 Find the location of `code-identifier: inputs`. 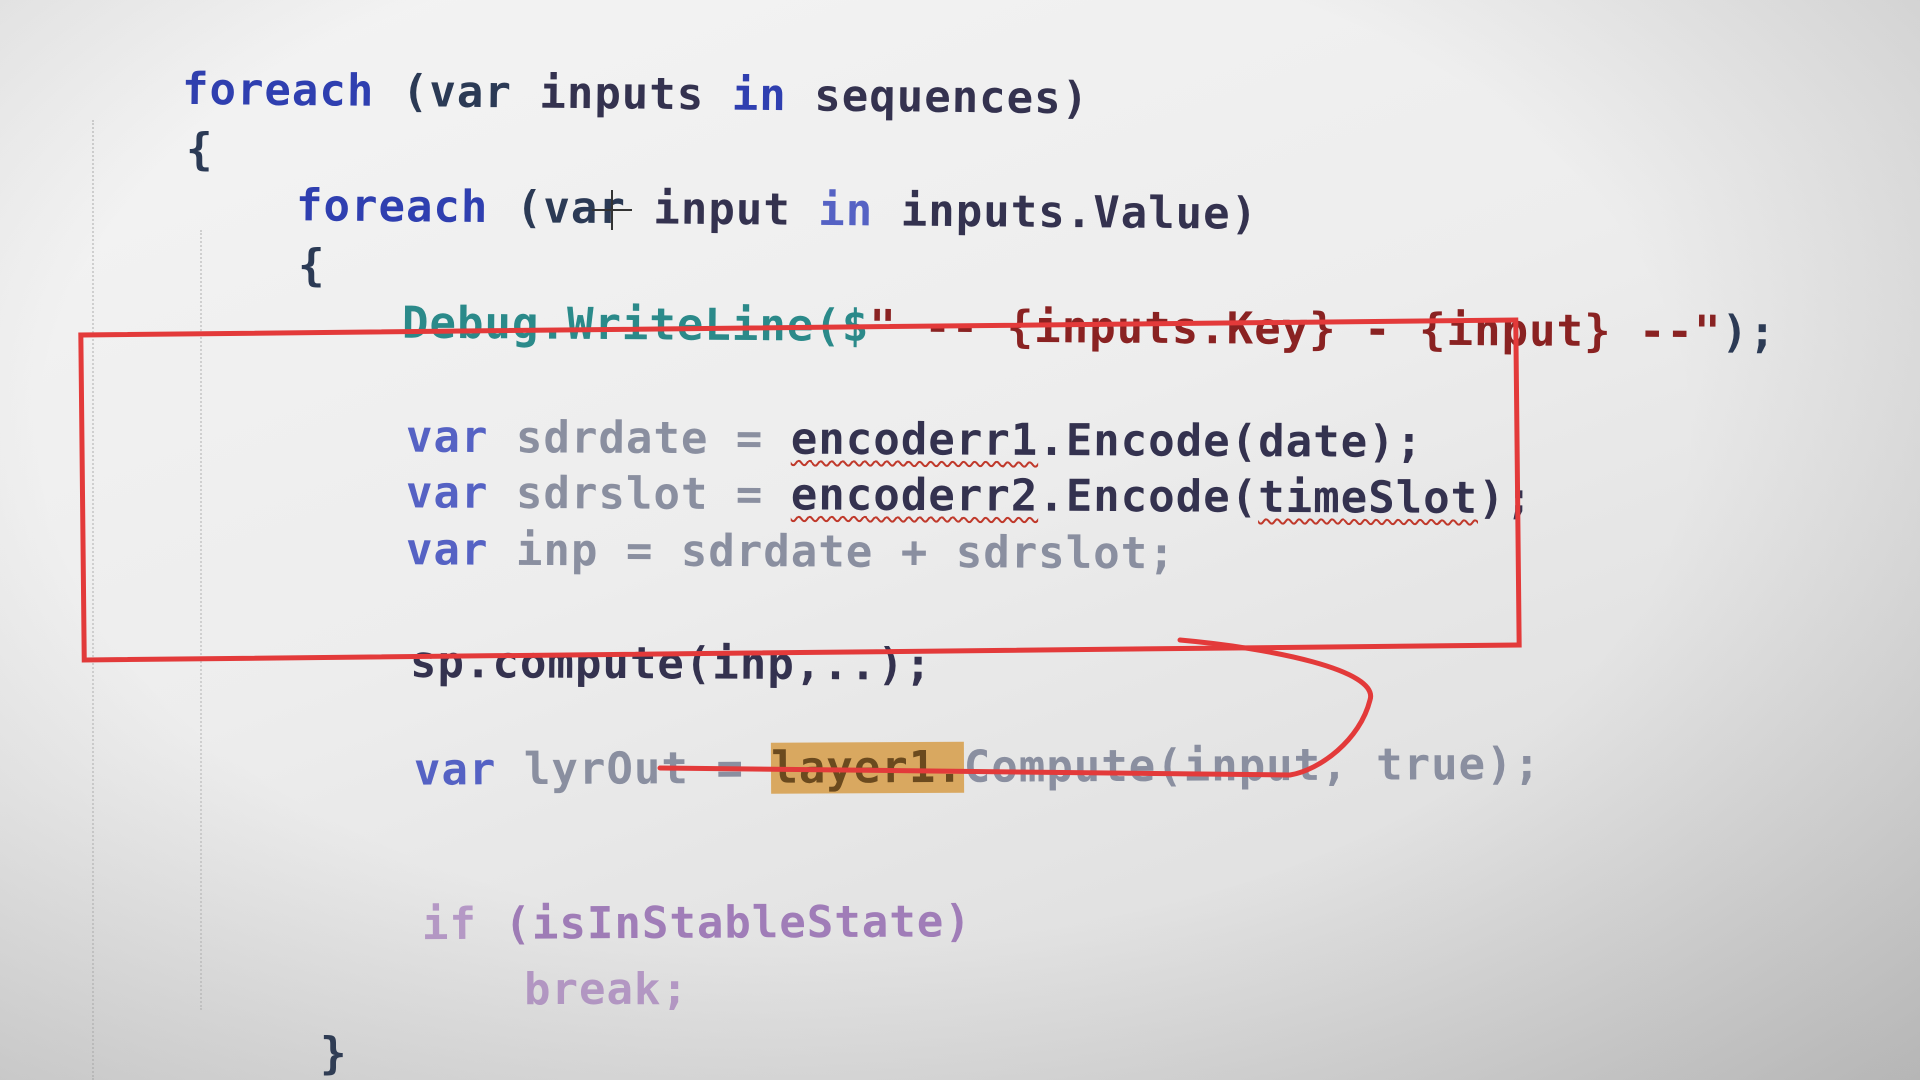

code-identifier: inputs is located at coordinates (622, 94).